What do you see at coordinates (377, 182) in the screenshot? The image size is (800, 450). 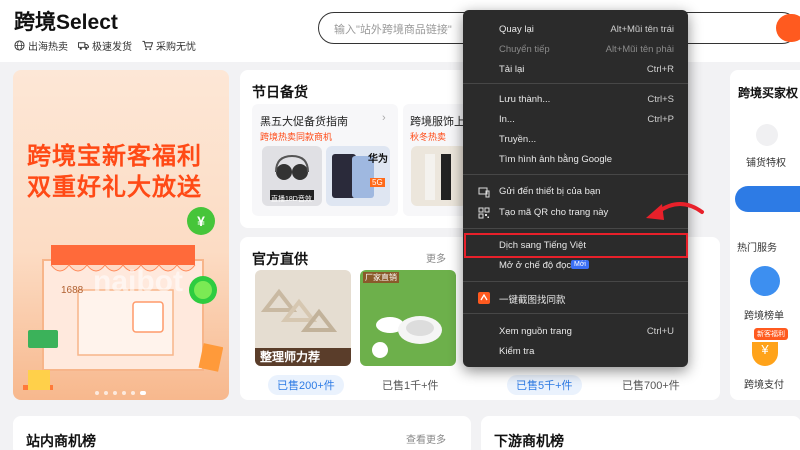 I see `5g-badge: 5G` at bounding box center [377, 182].